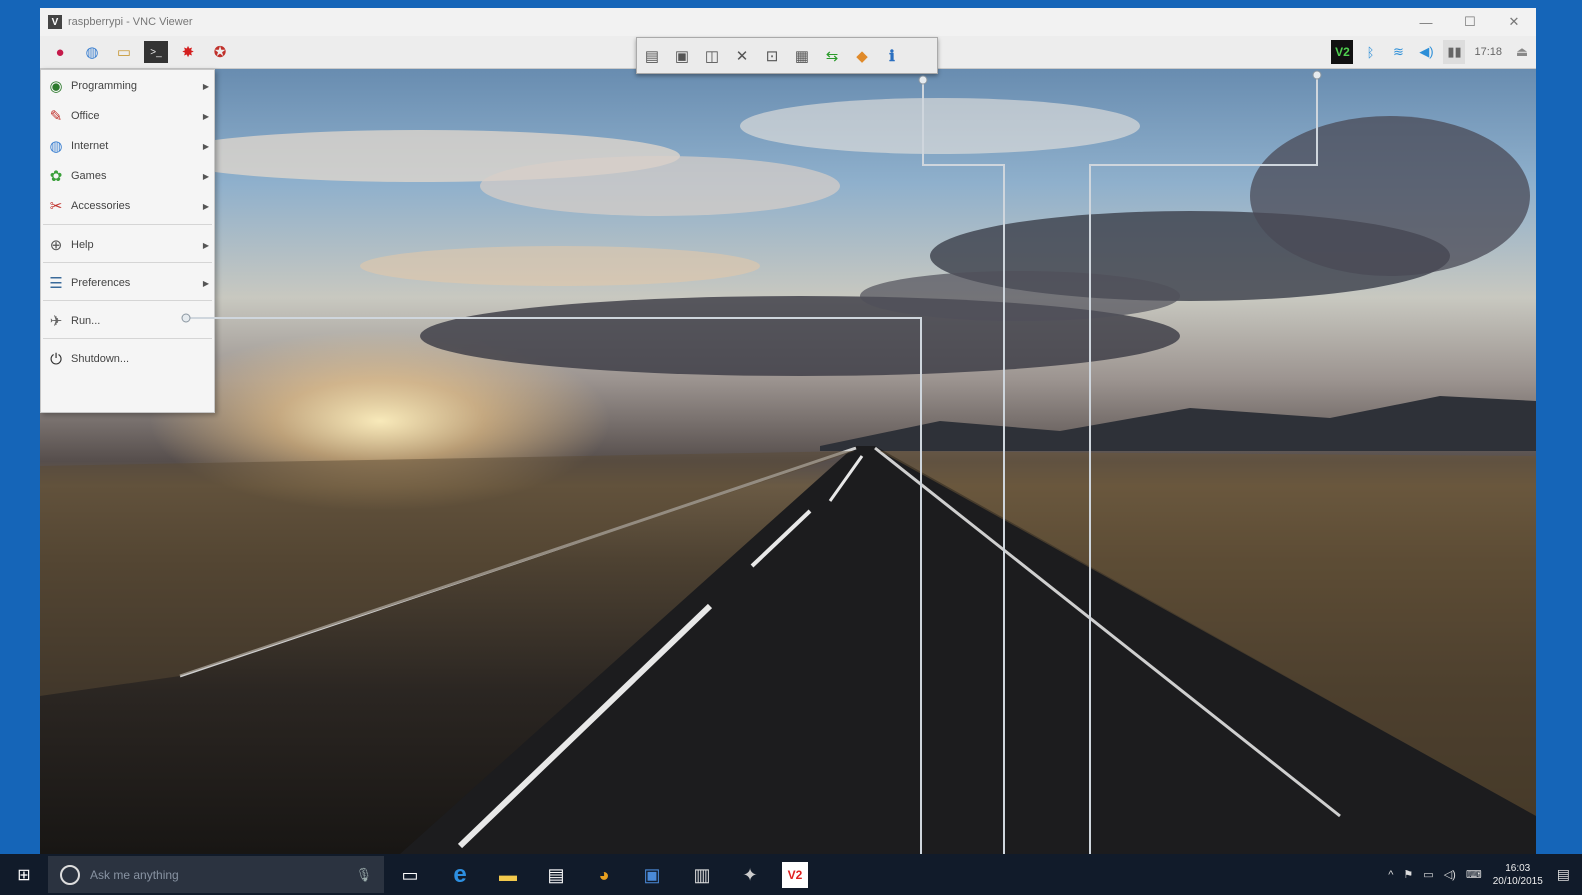 The image size is (1582, 895). Describe the element at coordinates (104, 86) in the screenshot. I see `menu-item-label: Programming` at that location.